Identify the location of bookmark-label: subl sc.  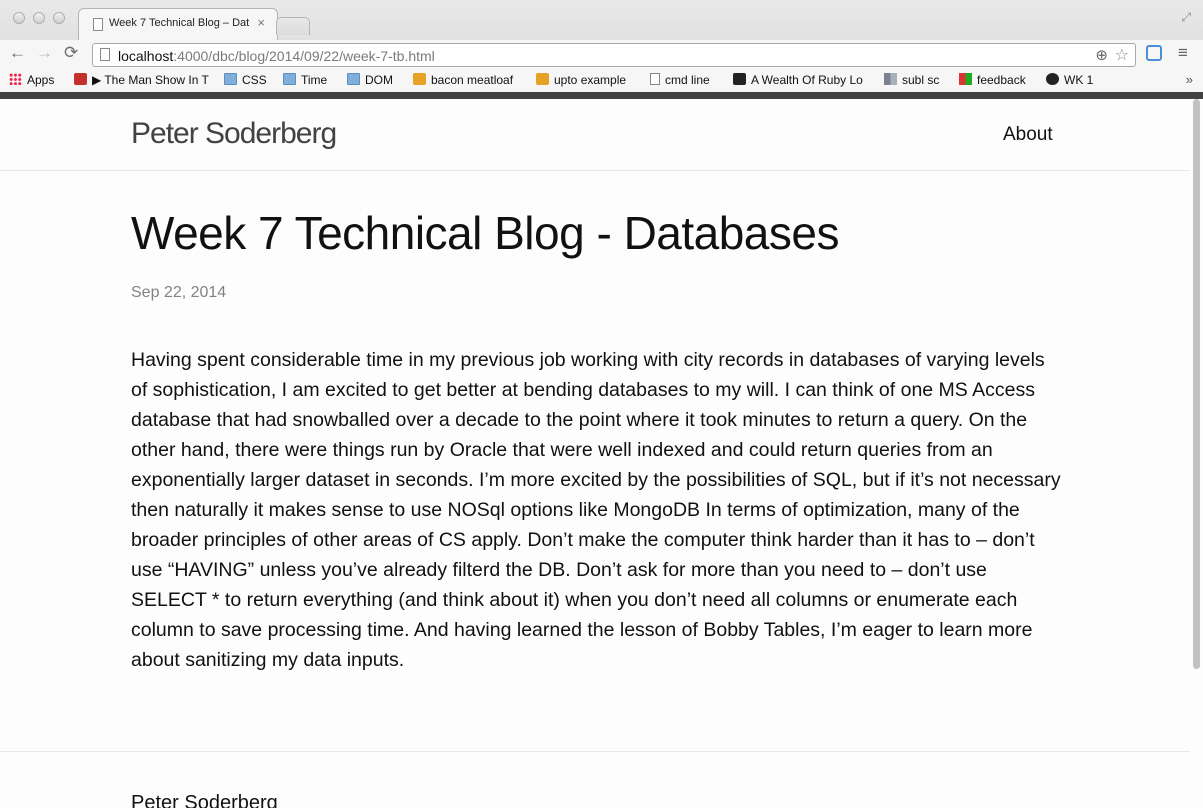
(921, 80).